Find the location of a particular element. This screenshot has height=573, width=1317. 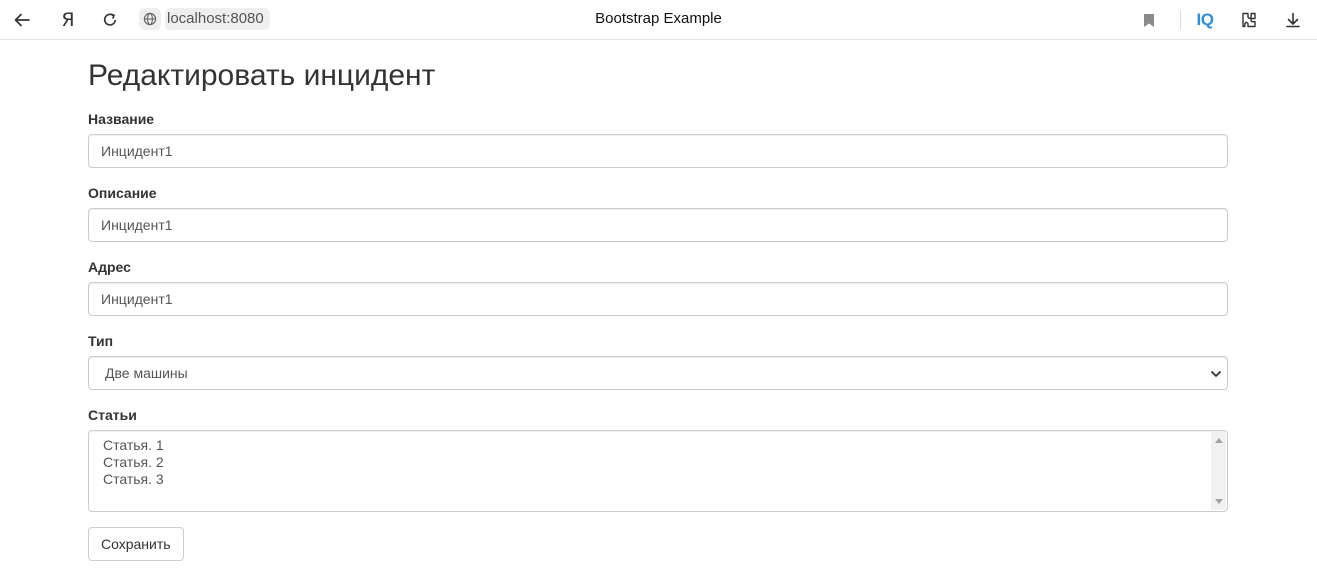

name-input: Инцидент1 is located at coordinates (658, 151).